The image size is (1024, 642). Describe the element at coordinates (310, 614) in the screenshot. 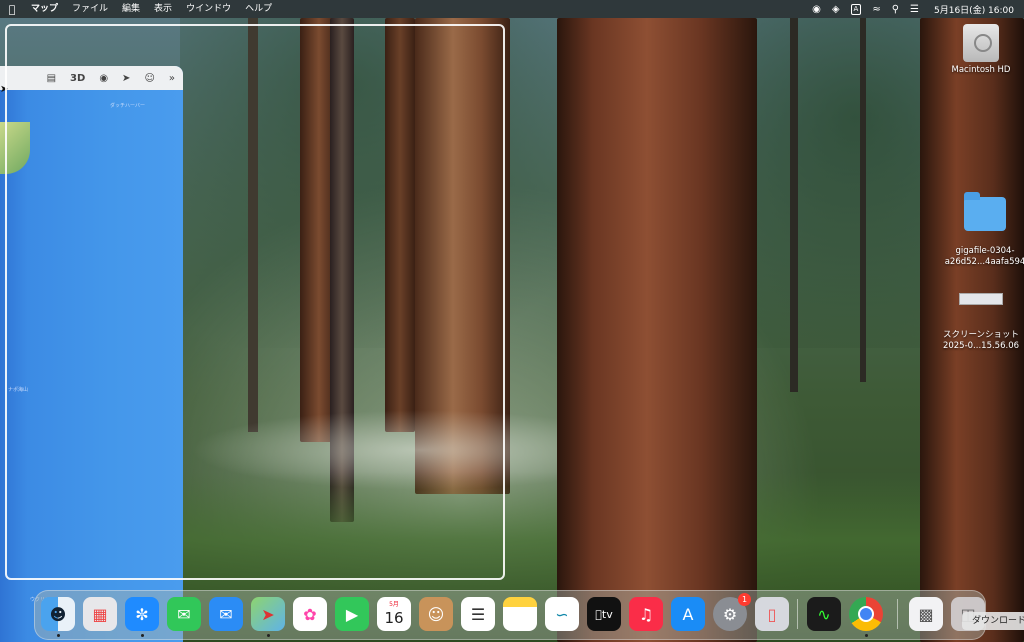

I see `photos-icon: ✿` at that location.